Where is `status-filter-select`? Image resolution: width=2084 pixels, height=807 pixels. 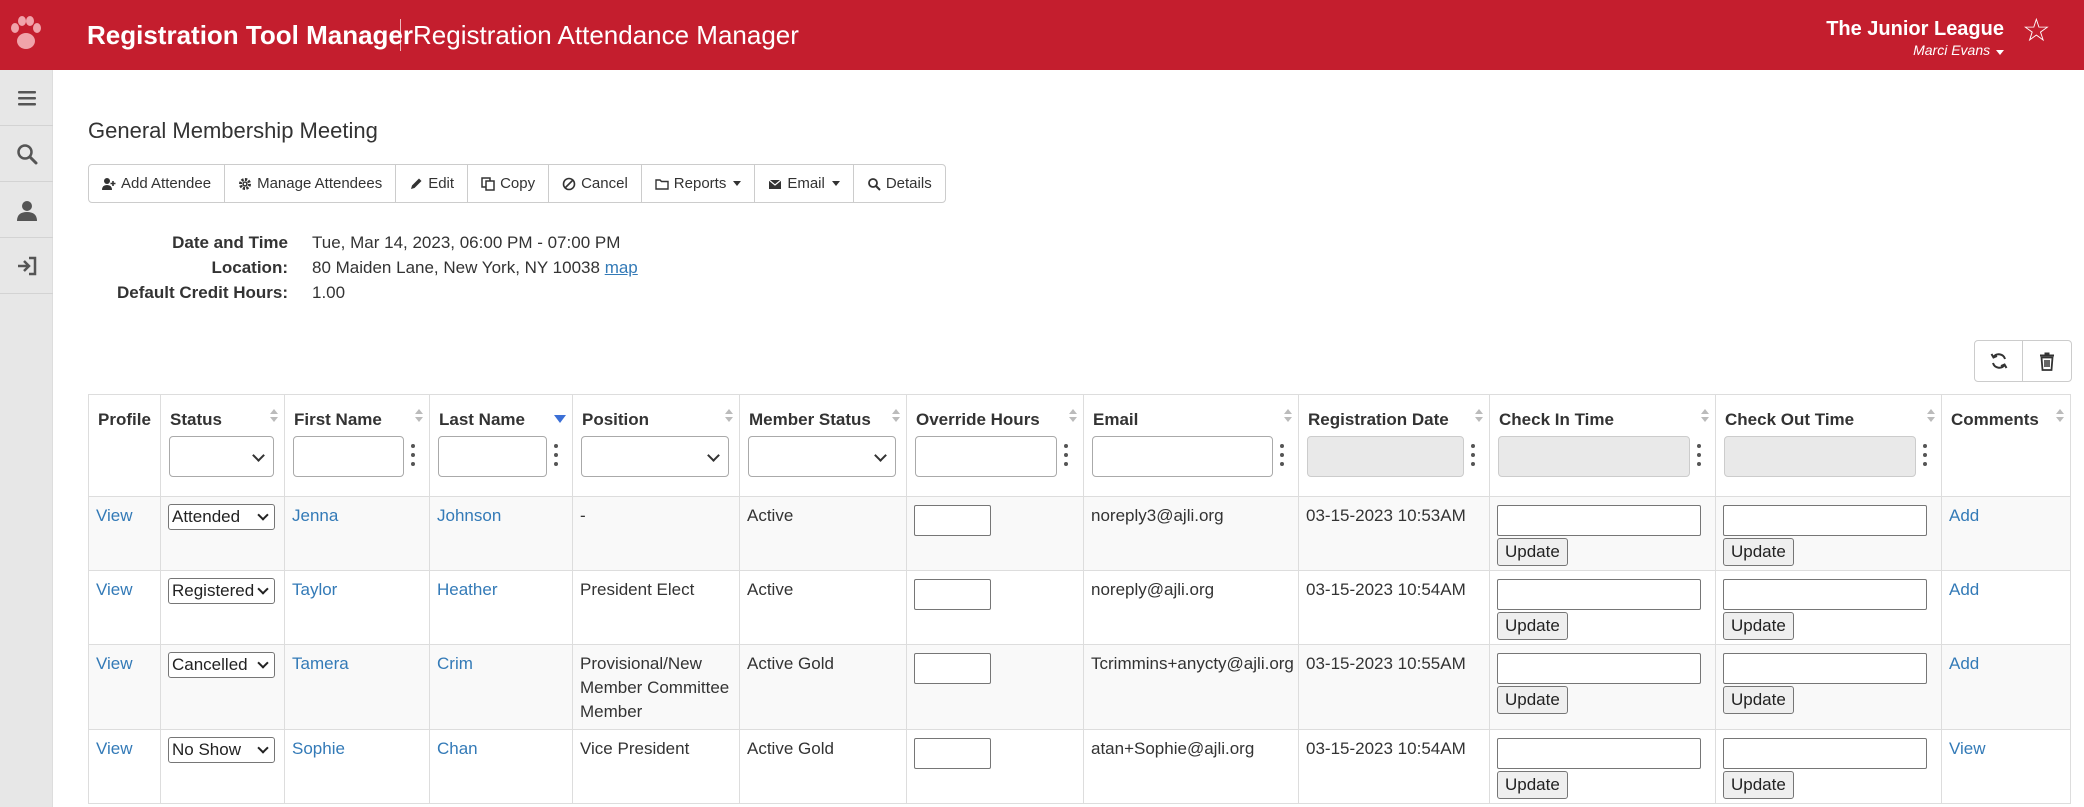
status-filter-select is located at coordinates (221, 456).